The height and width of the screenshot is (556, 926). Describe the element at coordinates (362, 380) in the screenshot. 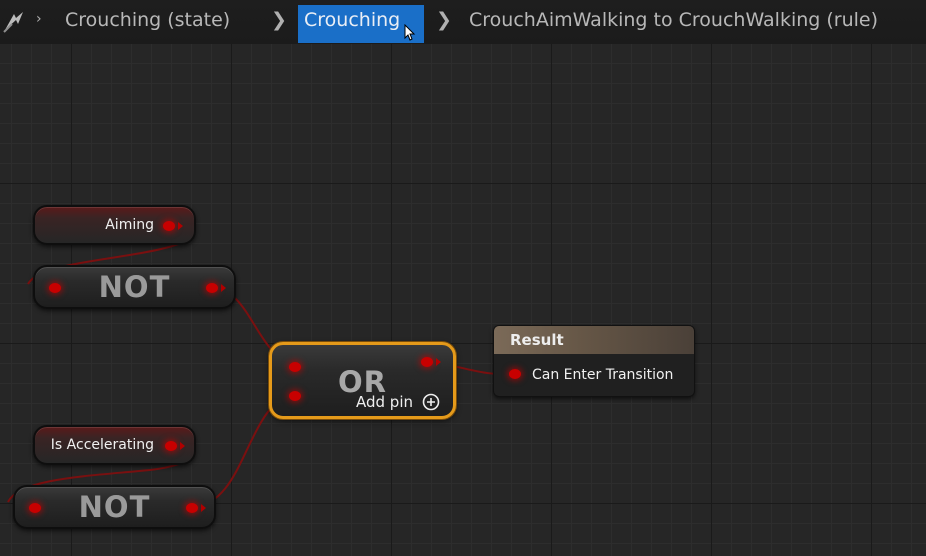

I see `or-node: OR Add pin` at that location.